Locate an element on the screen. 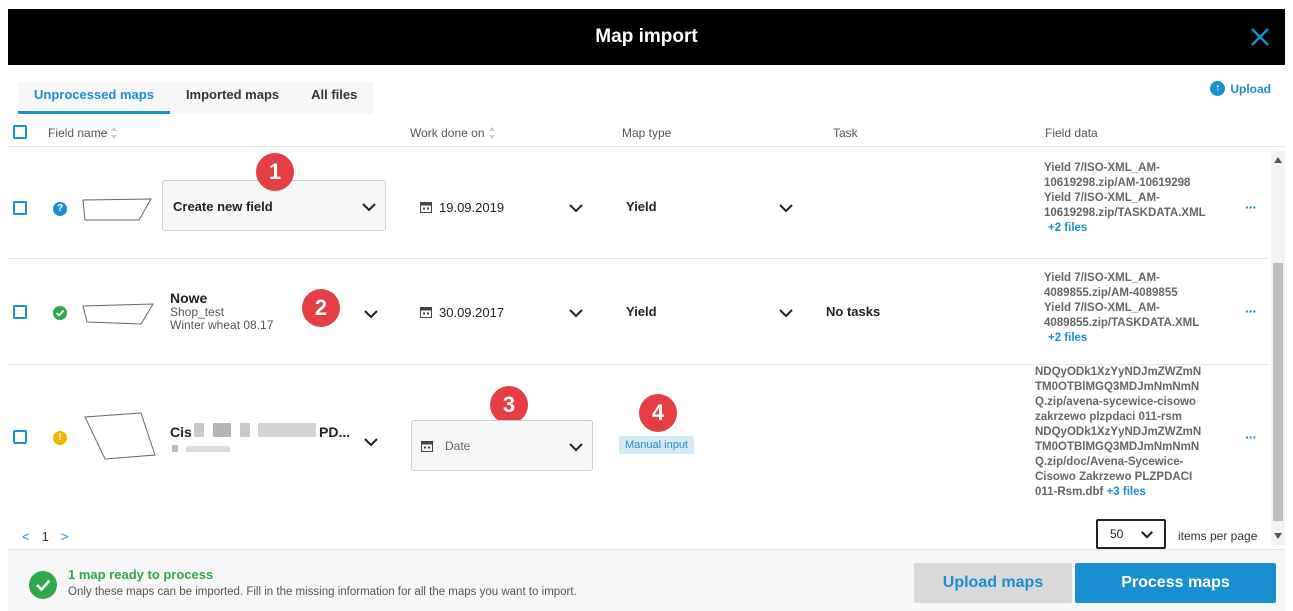 The width and height of the screenshot is (1293, 611). file-line: Cisowo Zakrzewo PLZPDACI is located at coordinates (1114, 477).